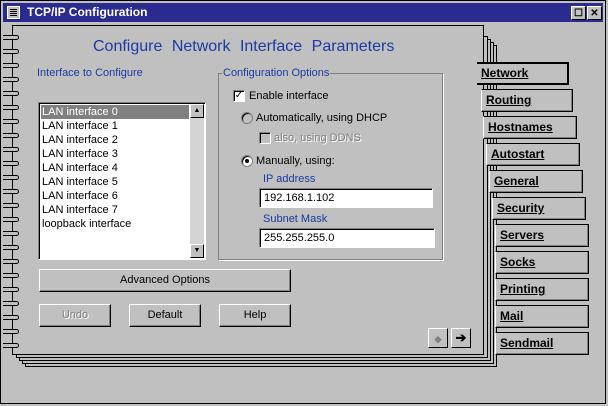  I want to click on scroll-up-button: ▲, so click(197, 111).